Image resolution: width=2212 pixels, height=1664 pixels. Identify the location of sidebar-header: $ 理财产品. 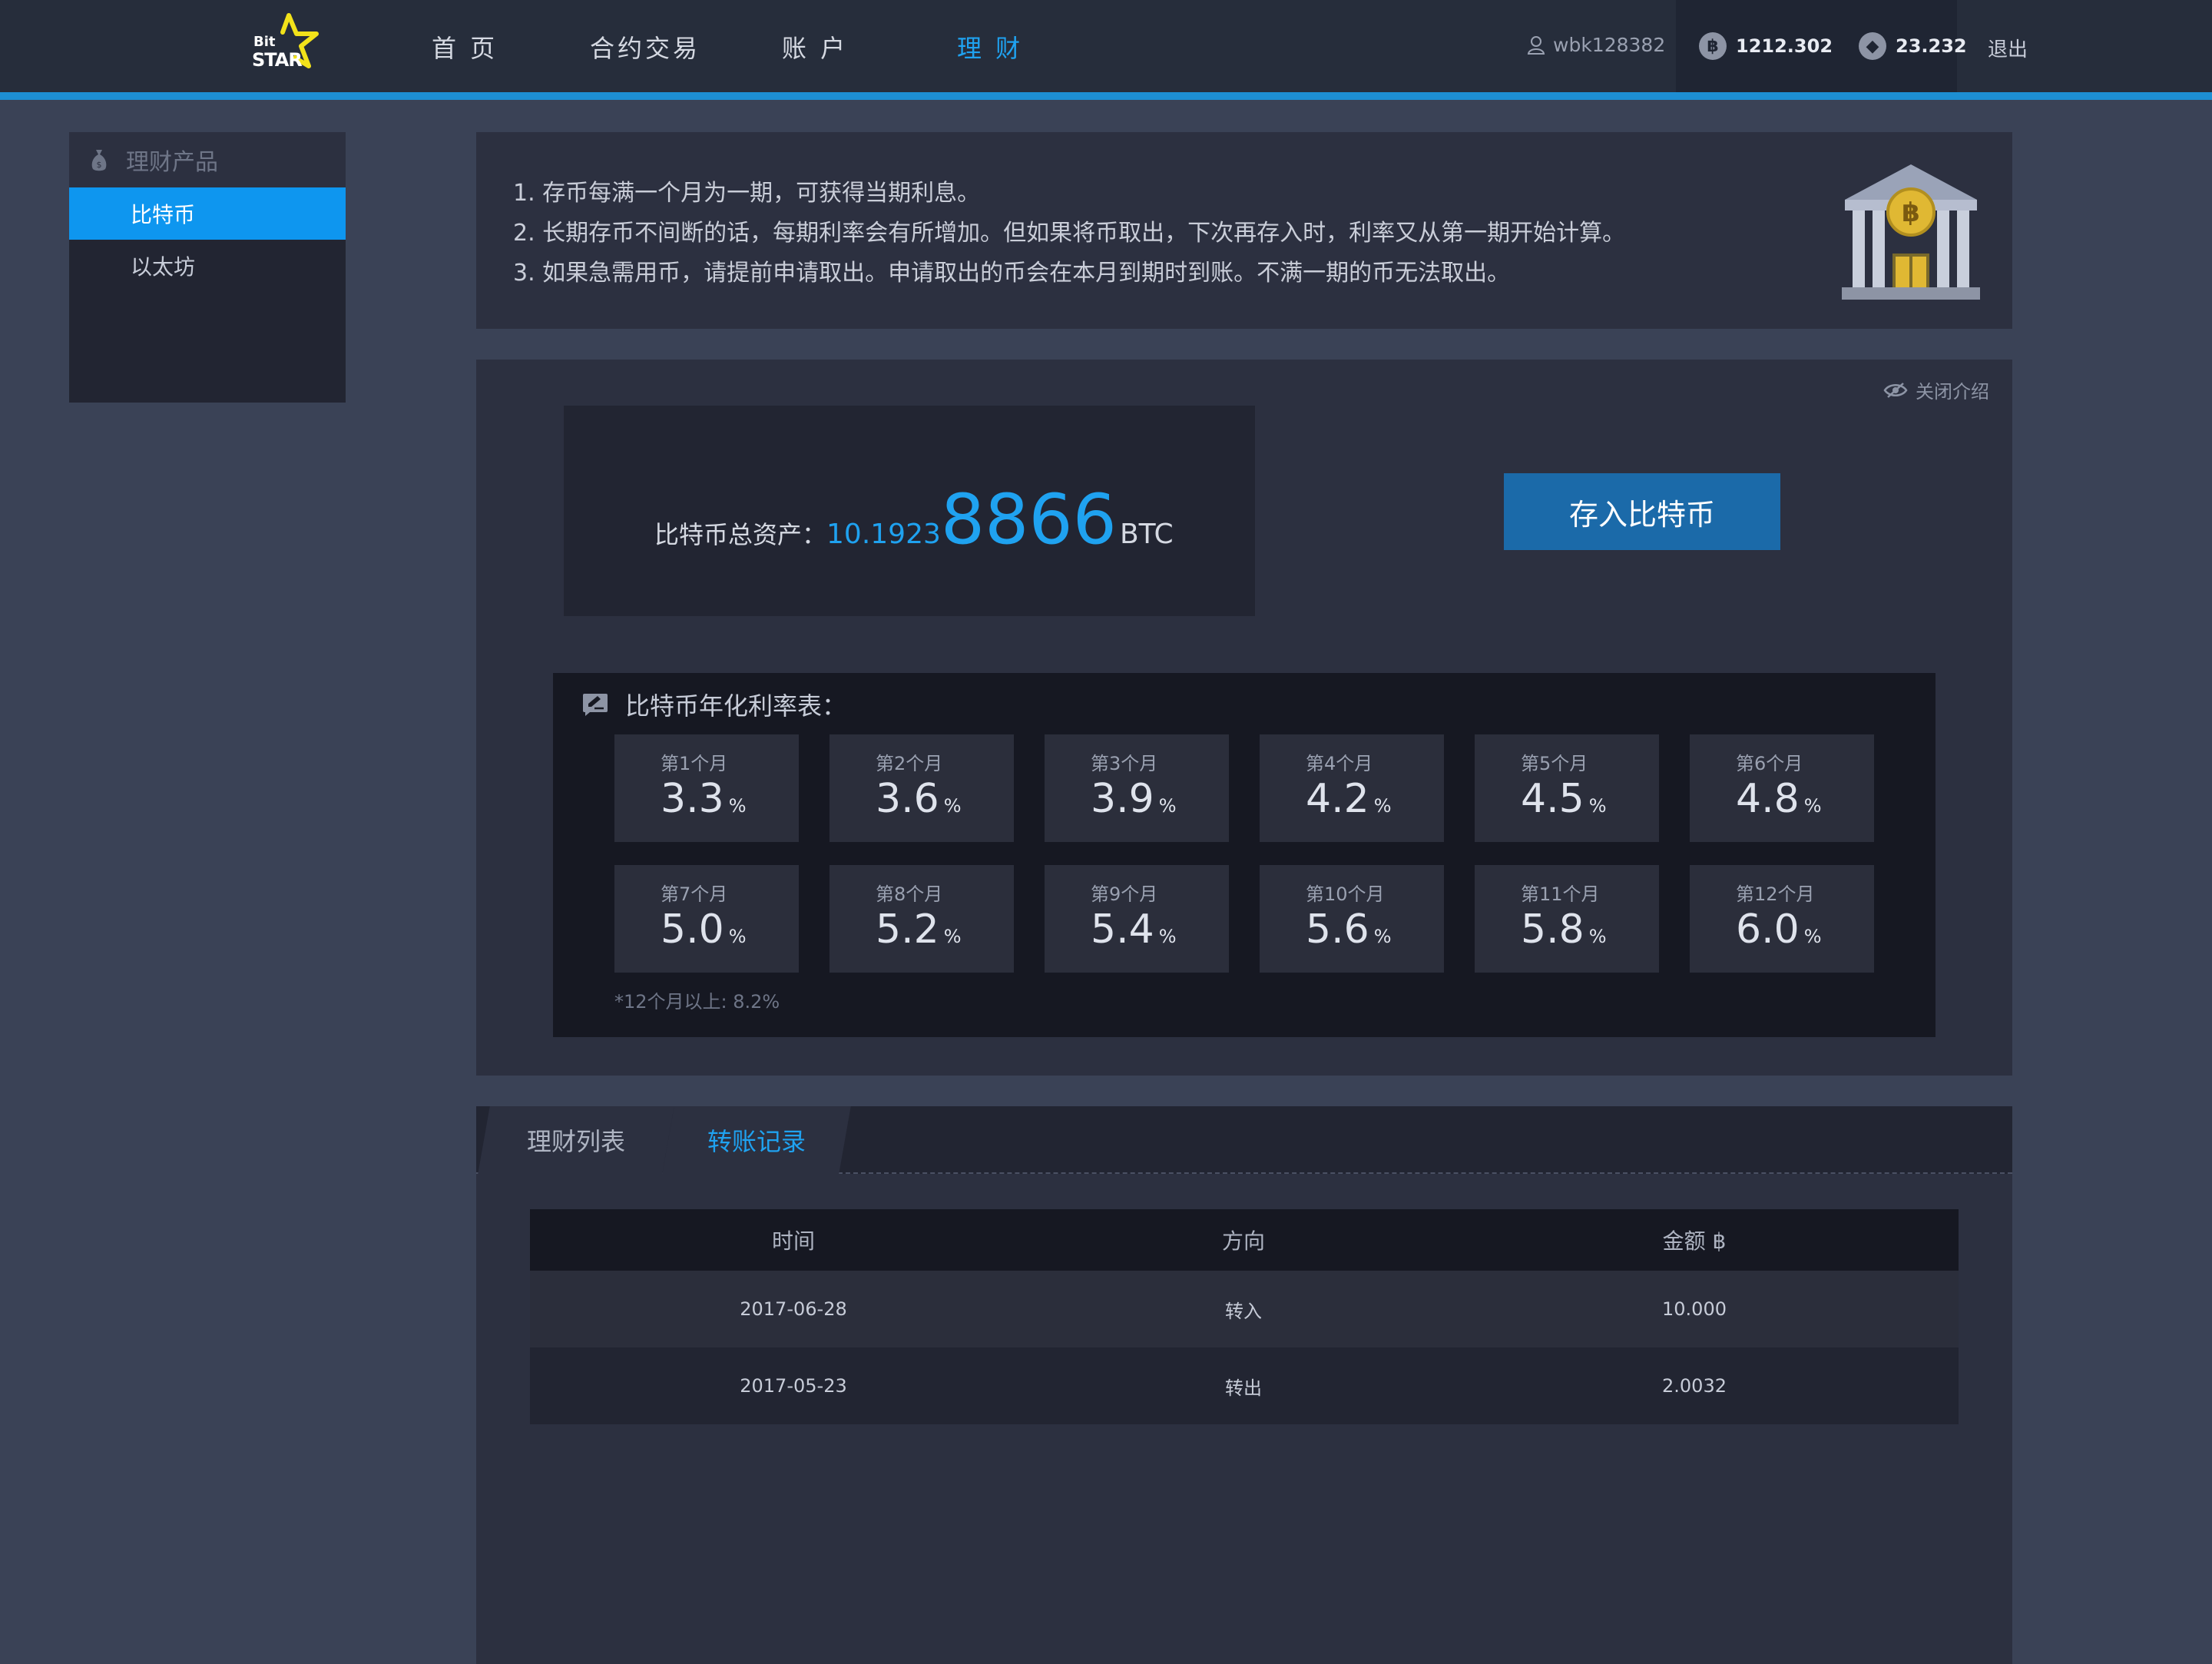
(207, 159).